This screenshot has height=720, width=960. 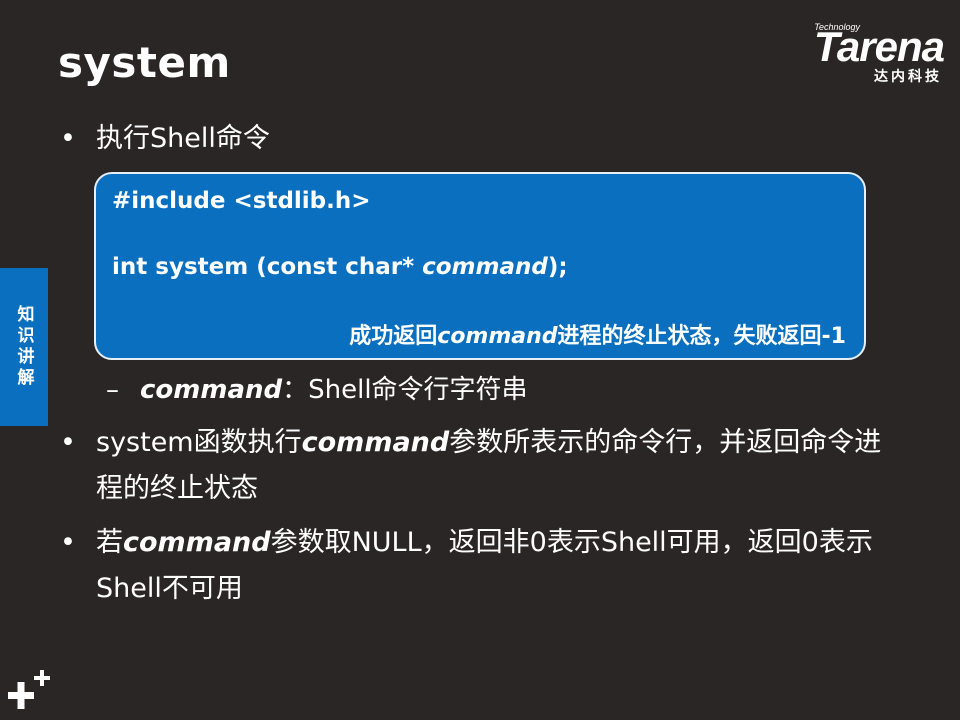 What do you see at coordinates (393, 336) in the screenshot?
I see `code-note-pre: 成功返回` at bounding box center [393, 336].